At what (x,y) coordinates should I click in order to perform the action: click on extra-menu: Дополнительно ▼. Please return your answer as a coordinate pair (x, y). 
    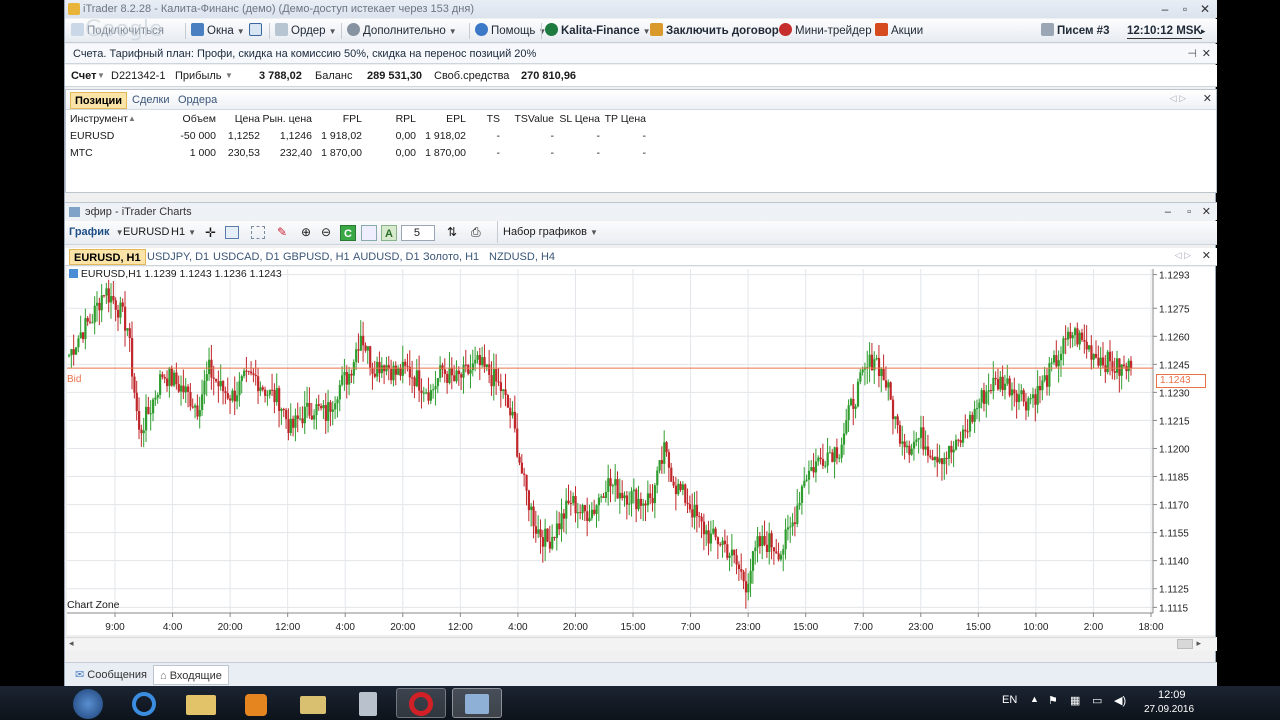
    Looking at the image, I should click on (402, 31).